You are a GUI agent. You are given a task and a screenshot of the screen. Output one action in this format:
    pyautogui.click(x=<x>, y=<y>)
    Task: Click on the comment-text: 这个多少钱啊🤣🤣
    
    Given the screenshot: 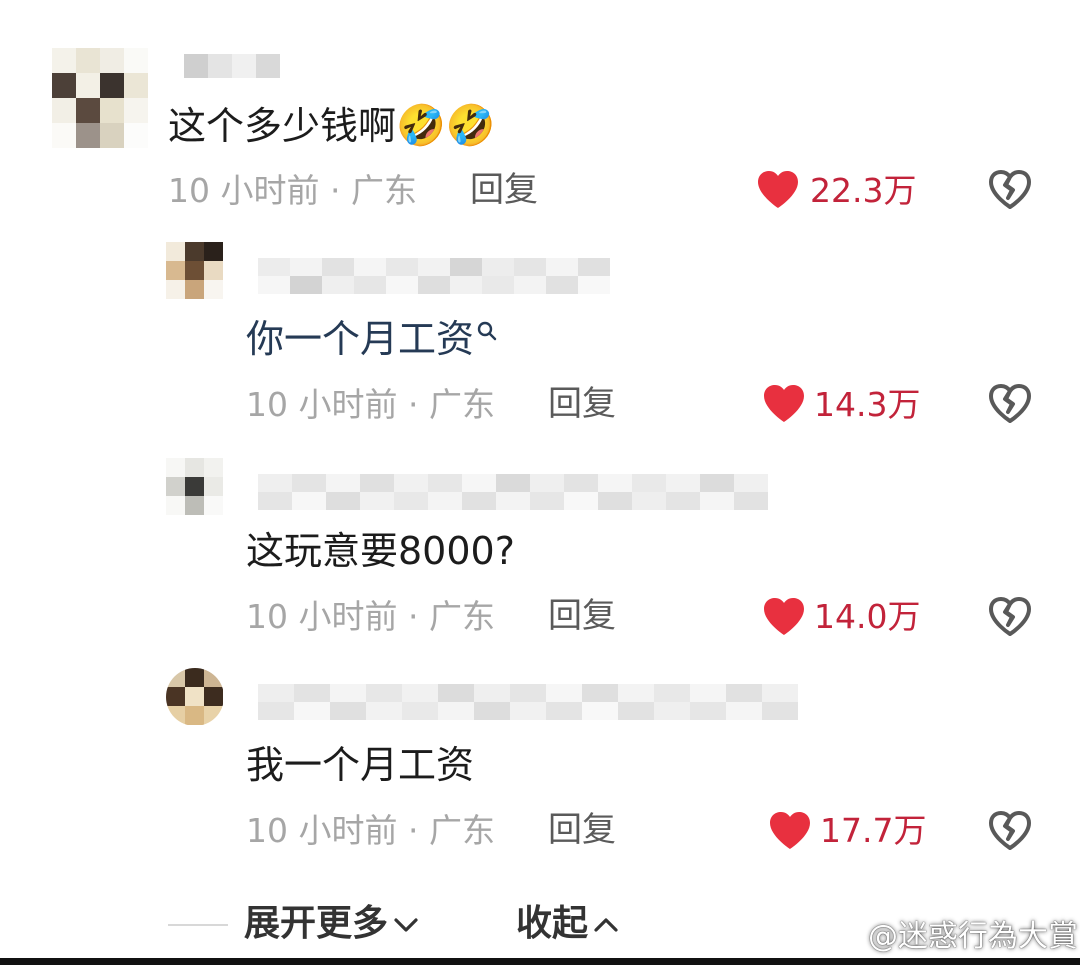 What is the action you would take?
    pyautogui.click(x=332, y=126)
    